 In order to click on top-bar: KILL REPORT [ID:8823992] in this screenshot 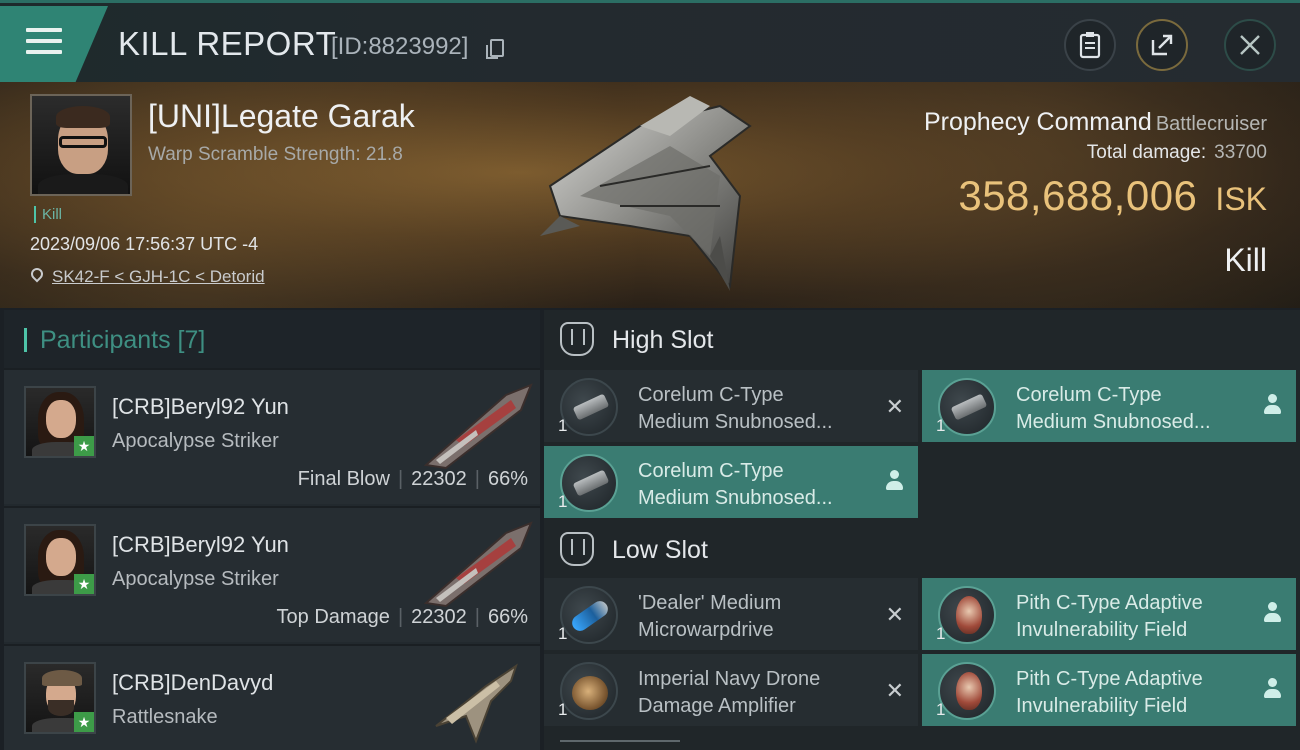, I will do `click(650, 41)`.